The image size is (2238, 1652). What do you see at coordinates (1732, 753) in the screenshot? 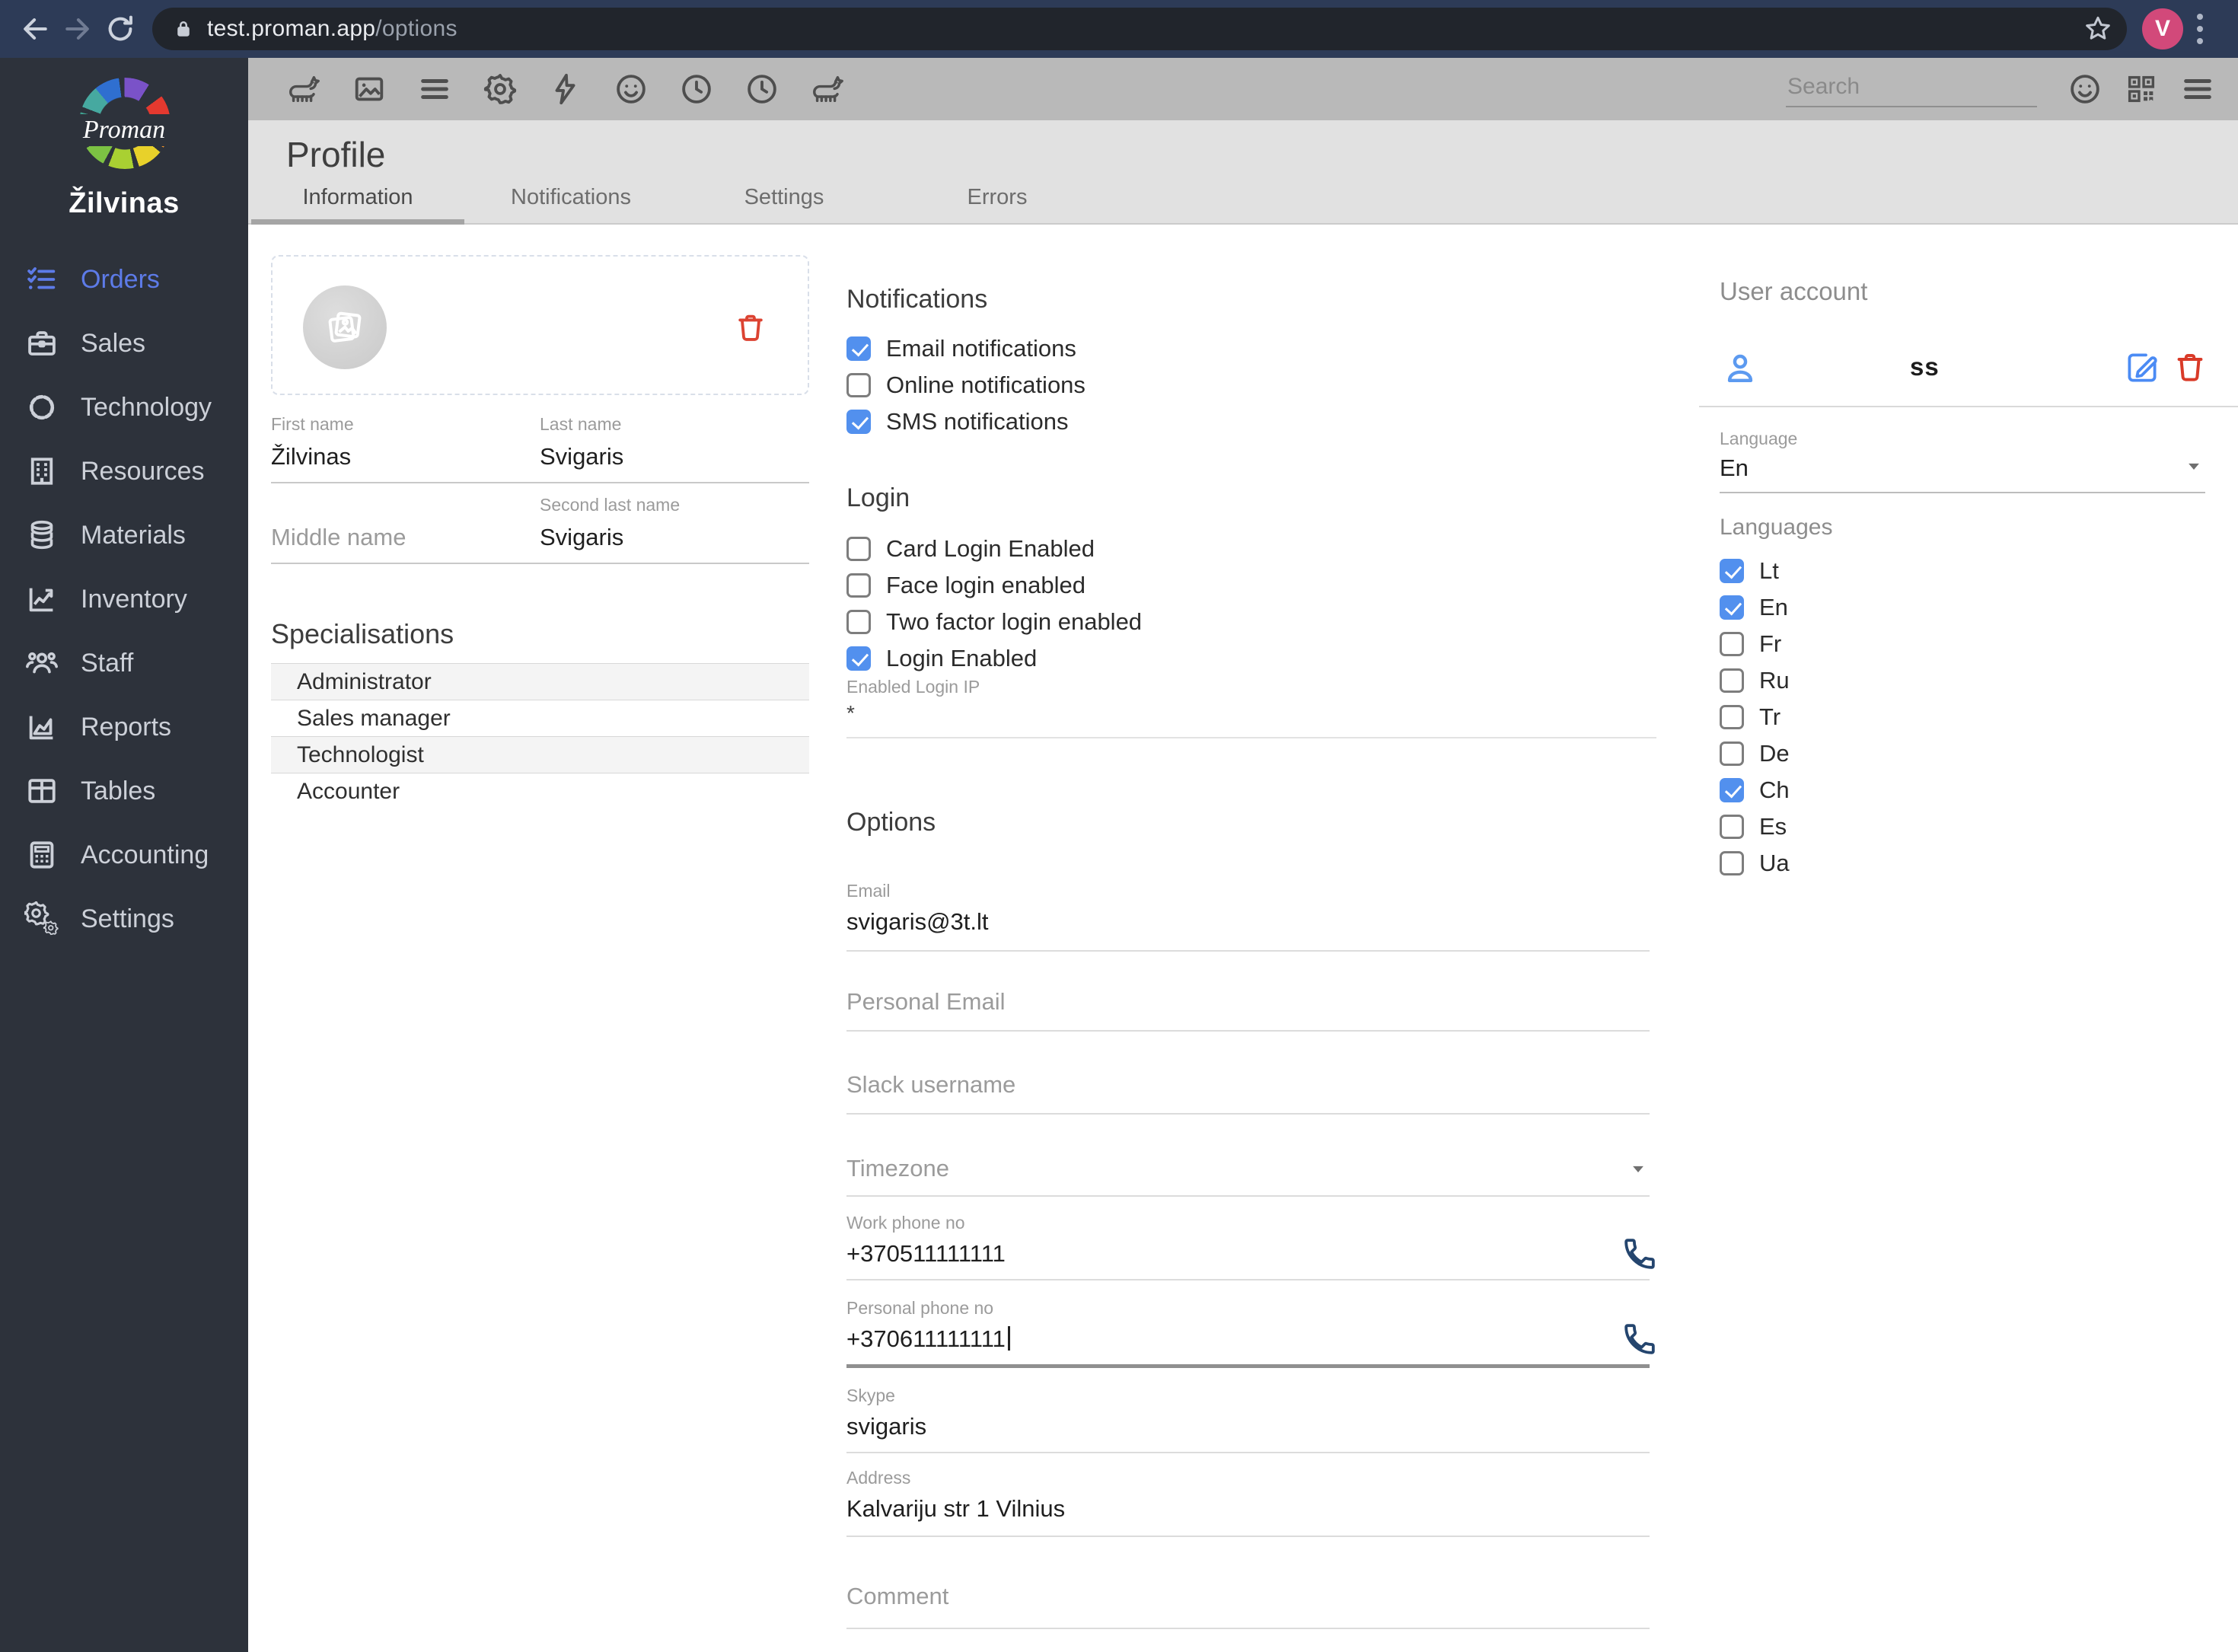
I see `de-checkbox` at bounding box center [1732, 753].